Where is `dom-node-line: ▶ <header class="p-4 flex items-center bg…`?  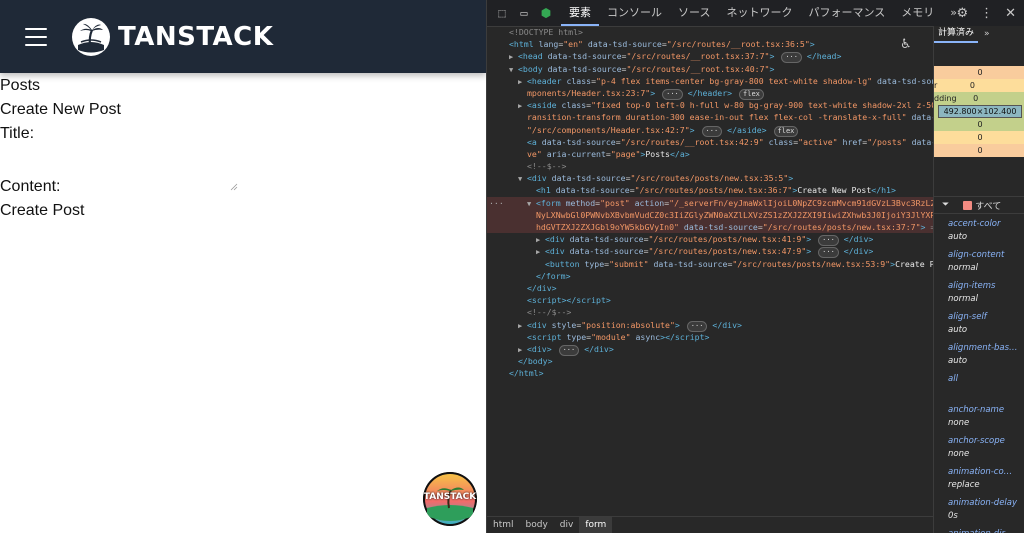
dom-node-line: ▶ <header class="p-4 flex items-center bg… is located at coordinates (710, 81).